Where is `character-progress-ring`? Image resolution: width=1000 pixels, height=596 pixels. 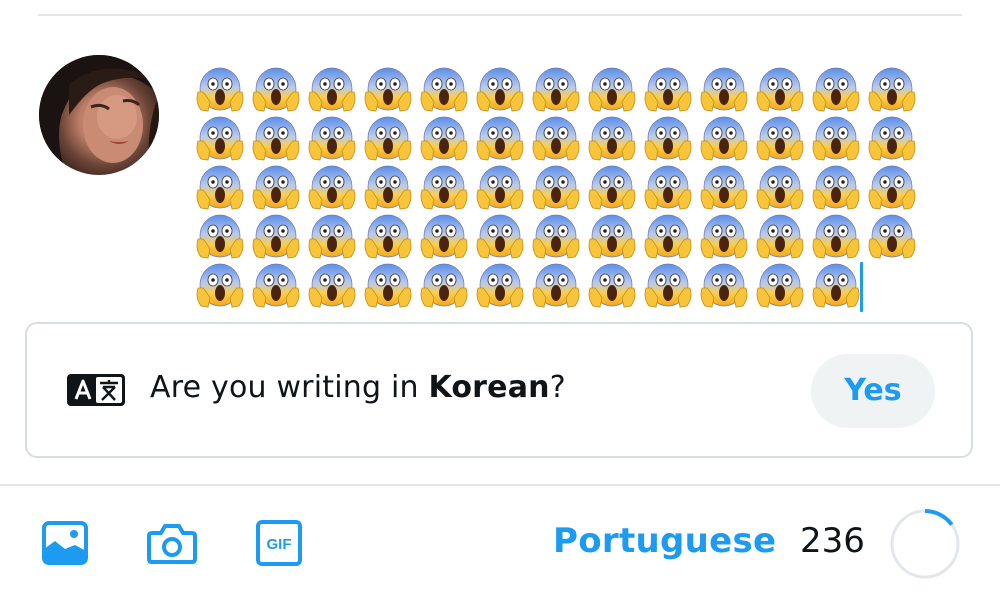
character-progress-ring is located at coordinates (925, 544).